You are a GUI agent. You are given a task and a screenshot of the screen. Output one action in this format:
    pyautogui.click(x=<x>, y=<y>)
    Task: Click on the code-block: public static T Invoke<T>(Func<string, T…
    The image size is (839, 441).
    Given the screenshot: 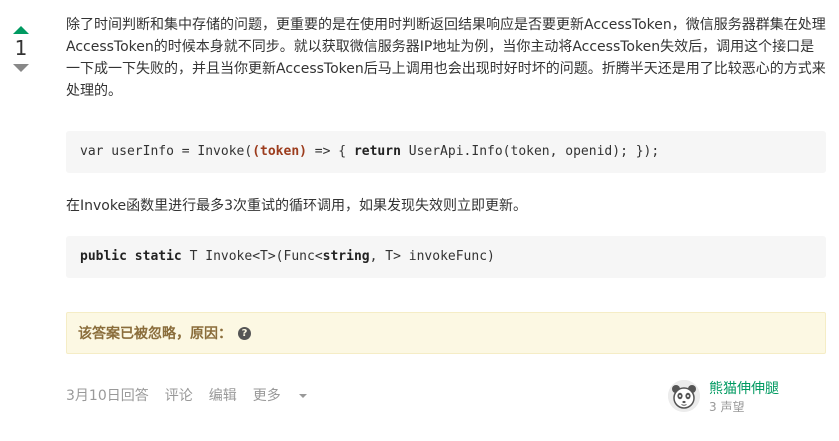 What is the action you would take?
    pyautogui.click(x=446, y=257)
    